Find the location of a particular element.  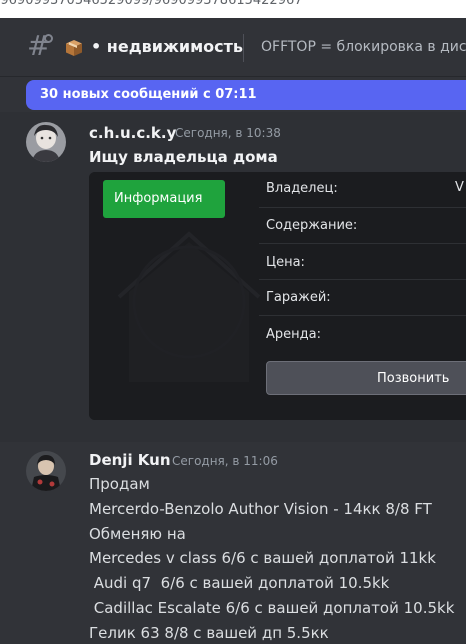

message-timestamp: Сегодня, в 10:38 is located at coordinates (228, 133).